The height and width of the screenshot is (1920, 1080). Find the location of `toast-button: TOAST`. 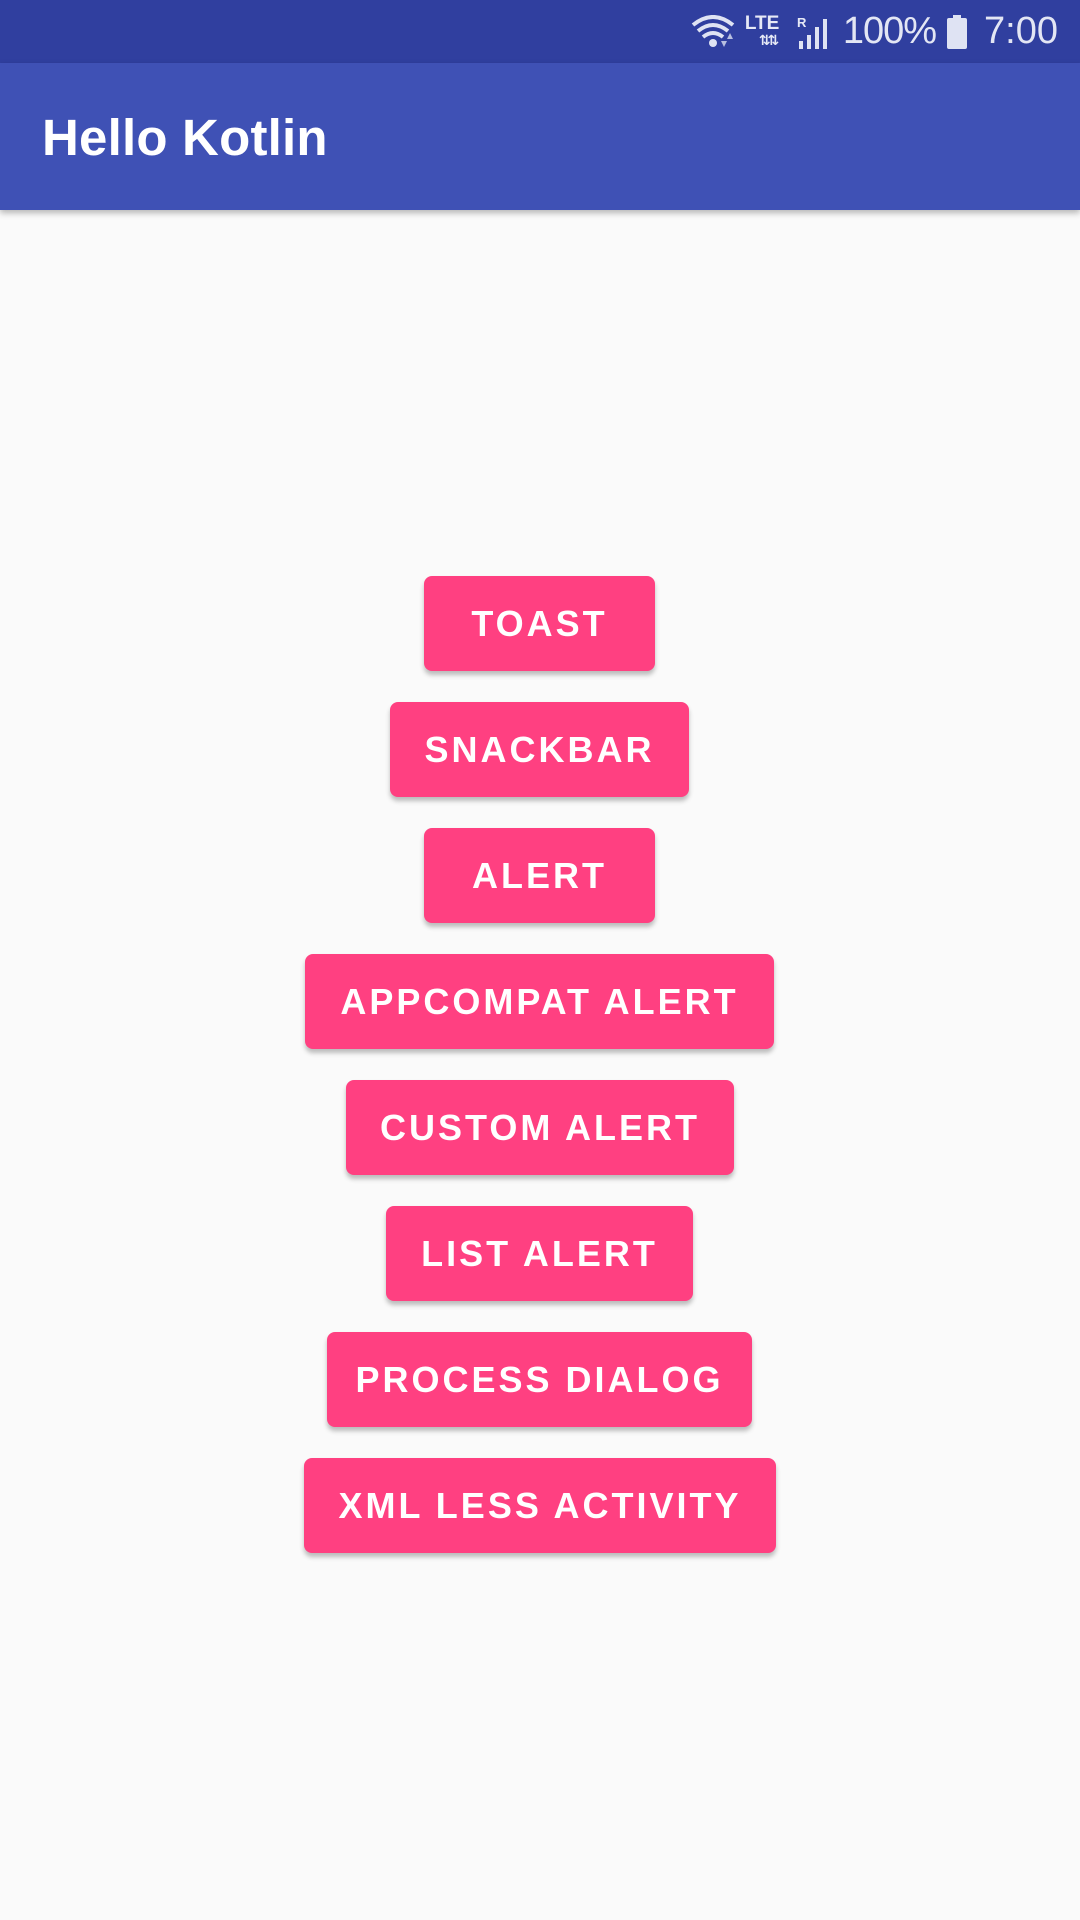

toast-button: TOAST is located at coordinates (539, 623).